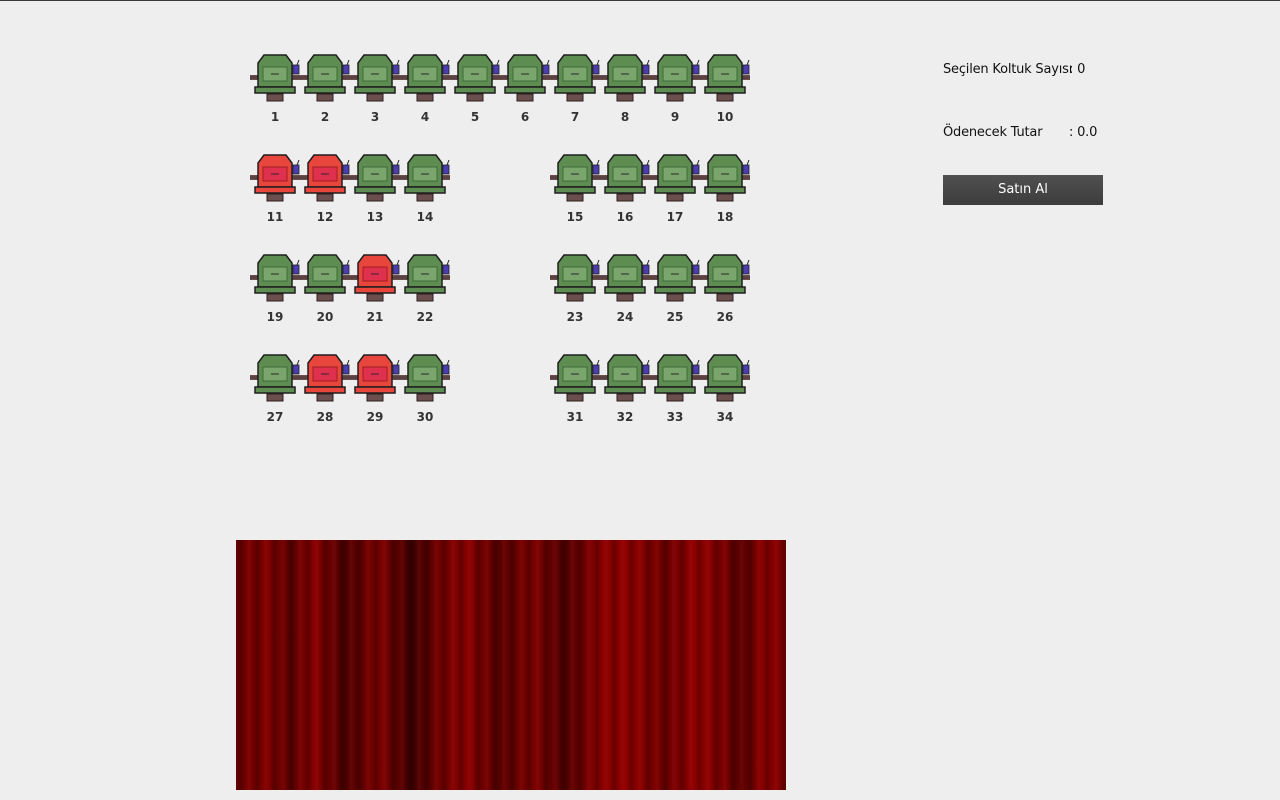 The width and height of the screenshot is (1280, 800). I want to click on seat-33: 33, so click(675, 390).